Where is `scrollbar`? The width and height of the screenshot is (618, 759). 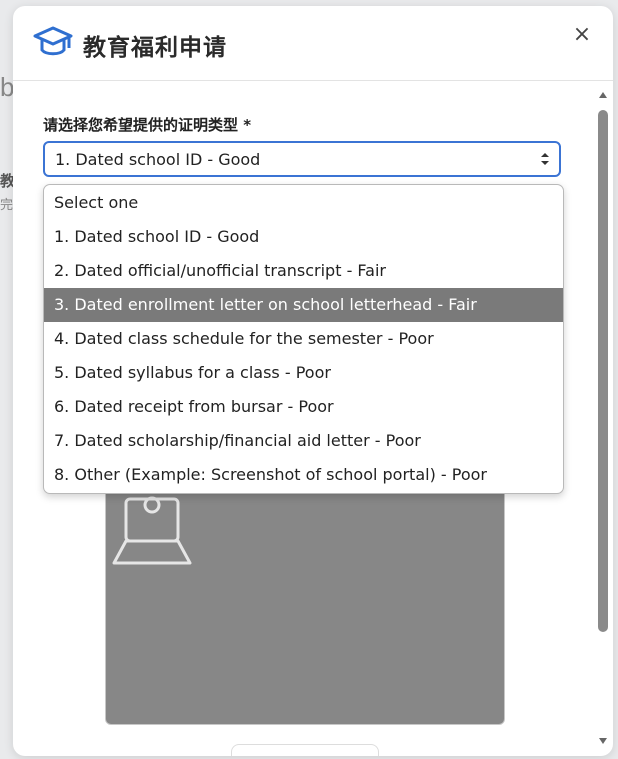 scrollbar is located at coordinates (603, 420).